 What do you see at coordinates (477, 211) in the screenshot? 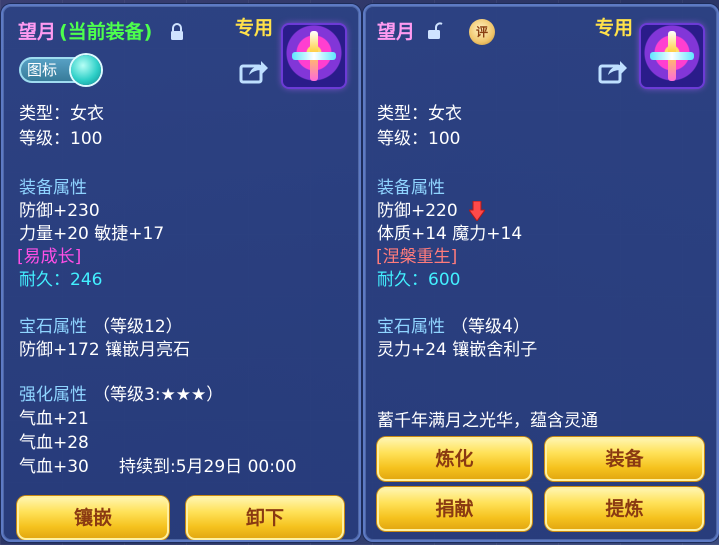
I see `down-arrow-icon` at bounding box center [477, 211].